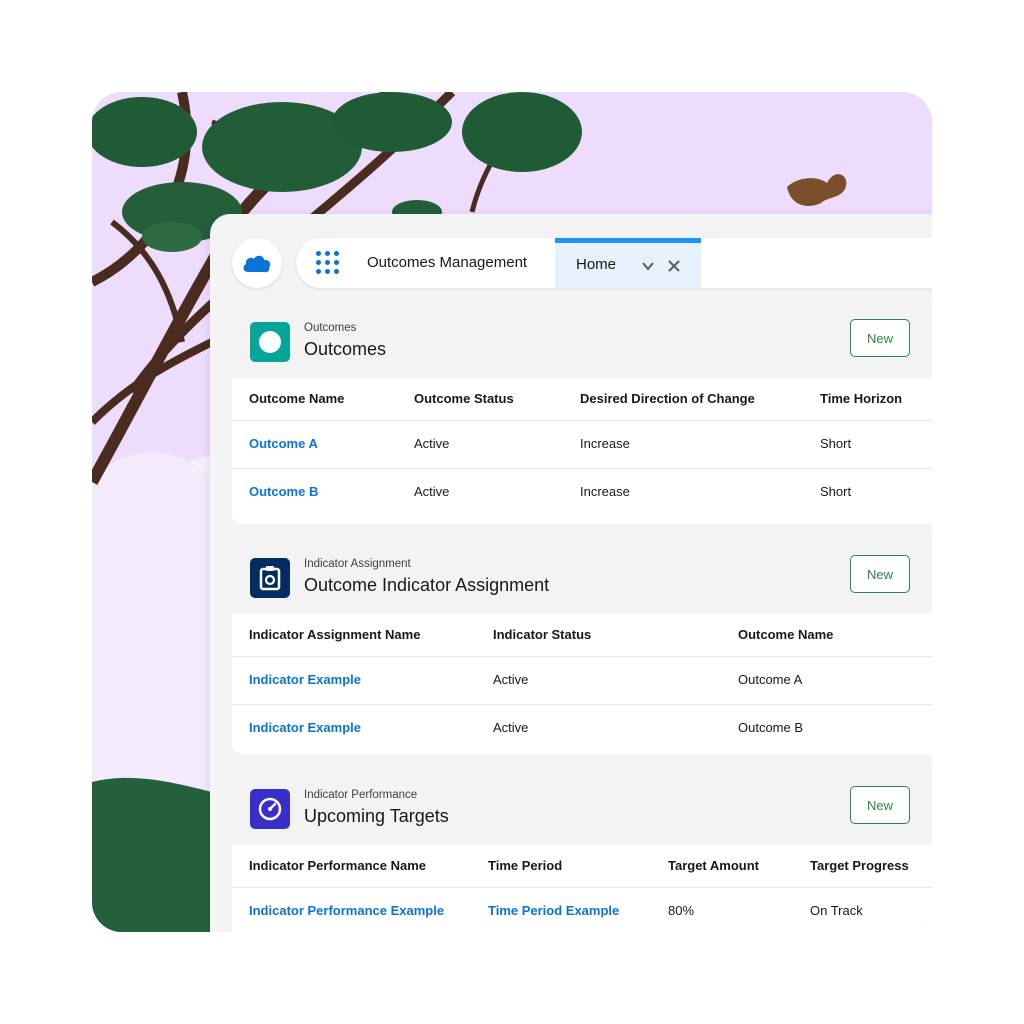 This screenshot has height=1024, width=1024. What do you see at coordinates (270, 809) in the screenshot?
I see `gauge-icon` at bounding box center [270, 809].